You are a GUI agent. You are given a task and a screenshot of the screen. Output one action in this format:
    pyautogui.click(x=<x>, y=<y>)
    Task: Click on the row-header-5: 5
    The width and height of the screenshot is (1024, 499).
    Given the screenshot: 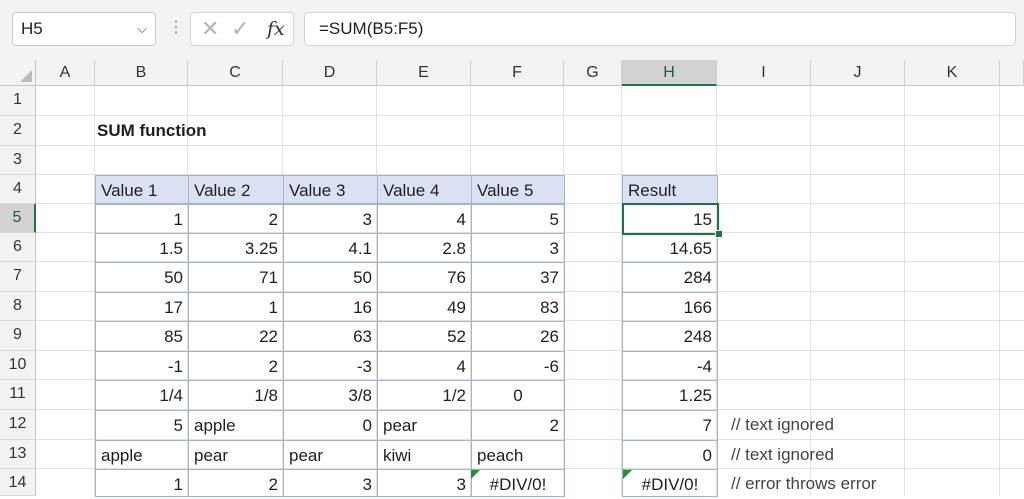 What is the action you would take?
    pyautogui.click(x=18, y=218)
    